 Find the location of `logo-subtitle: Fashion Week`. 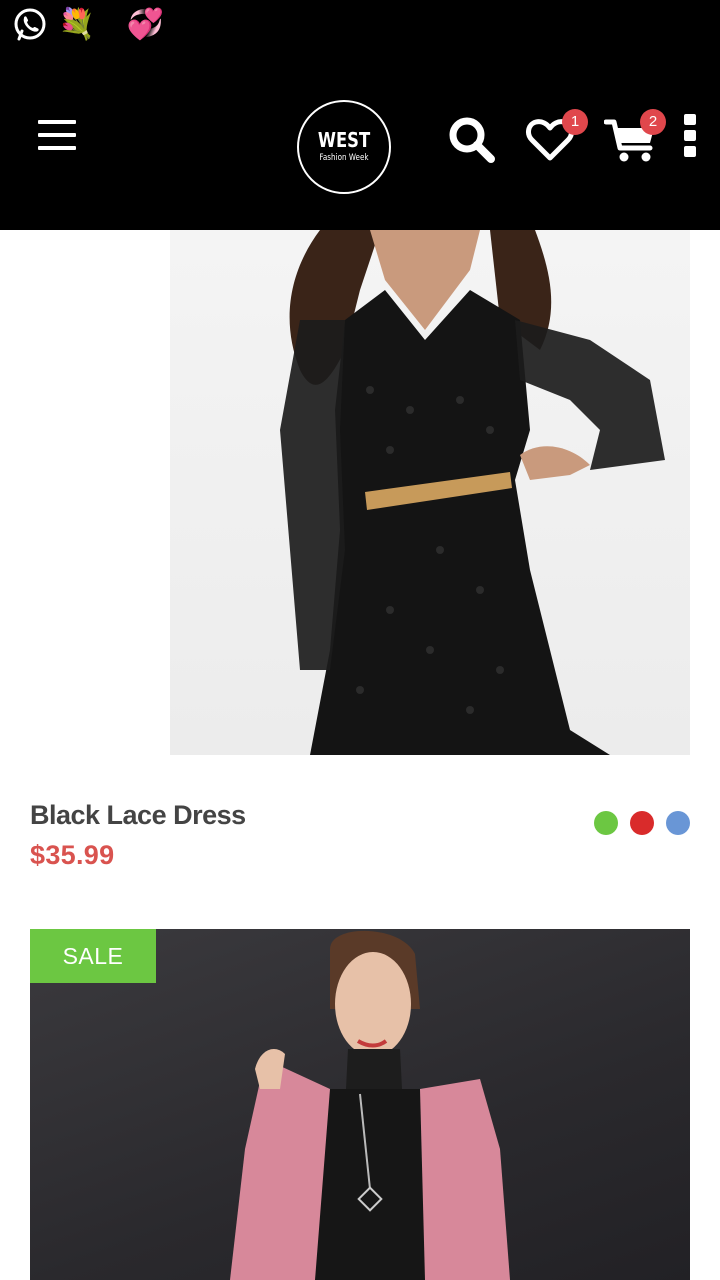

logo-subtitle: Fashion Week is located at coordinates (344, 158).